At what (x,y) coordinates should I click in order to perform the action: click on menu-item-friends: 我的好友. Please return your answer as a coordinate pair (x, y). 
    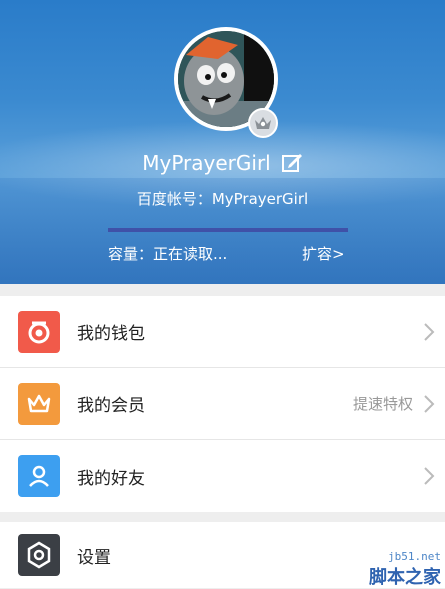
    Looking at the image, I should click on (222, 476).